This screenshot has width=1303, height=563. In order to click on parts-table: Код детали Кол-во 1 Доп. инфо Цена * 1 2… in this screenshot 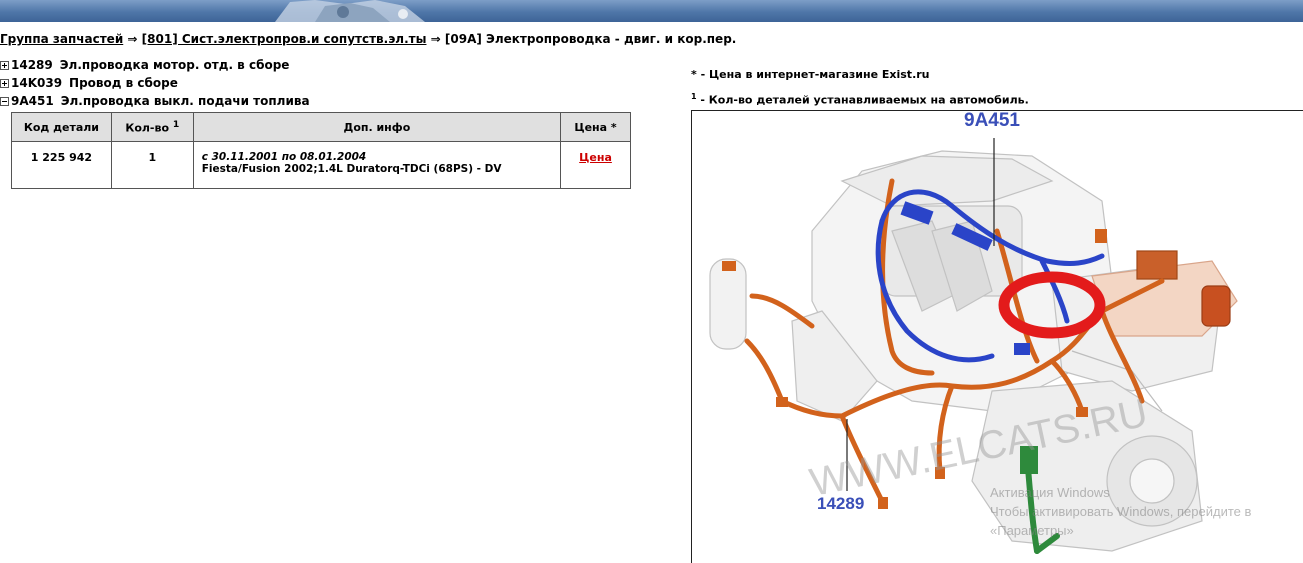, I will do `click(321, 150)`.